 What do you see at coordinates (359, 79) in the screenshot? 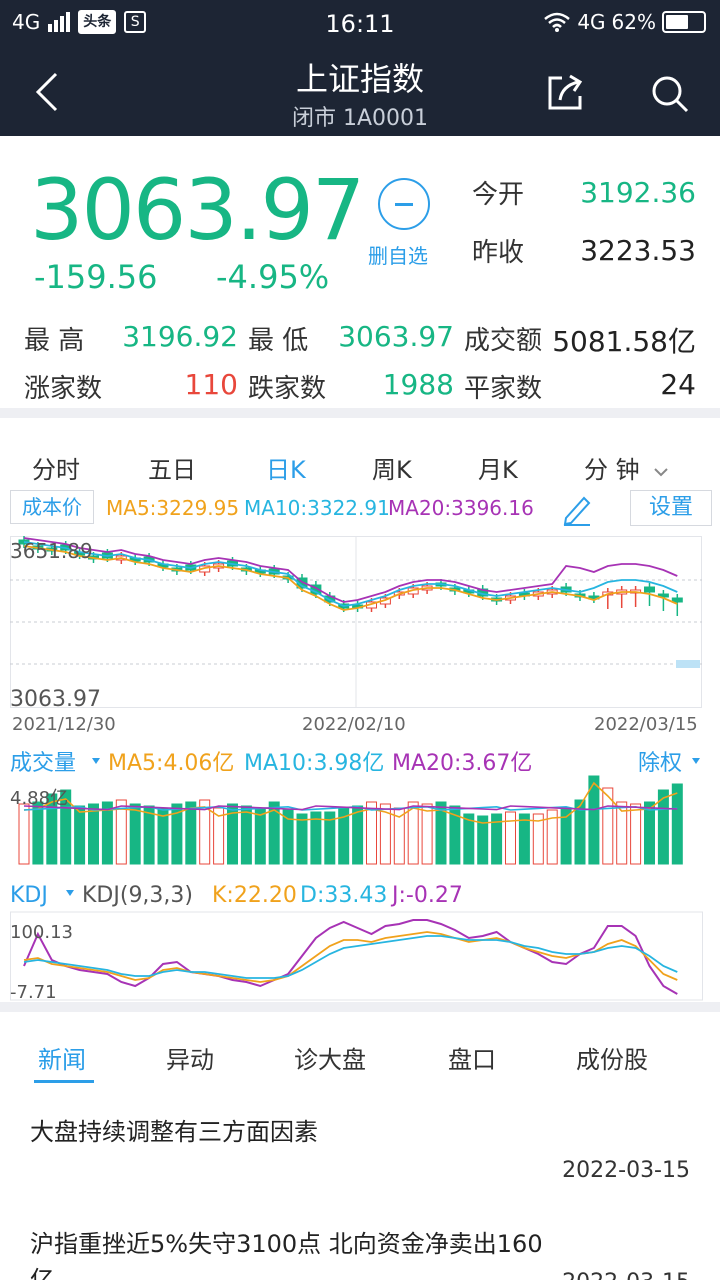
I see `page-title: 上证指数` at bounding box center [359, 79].